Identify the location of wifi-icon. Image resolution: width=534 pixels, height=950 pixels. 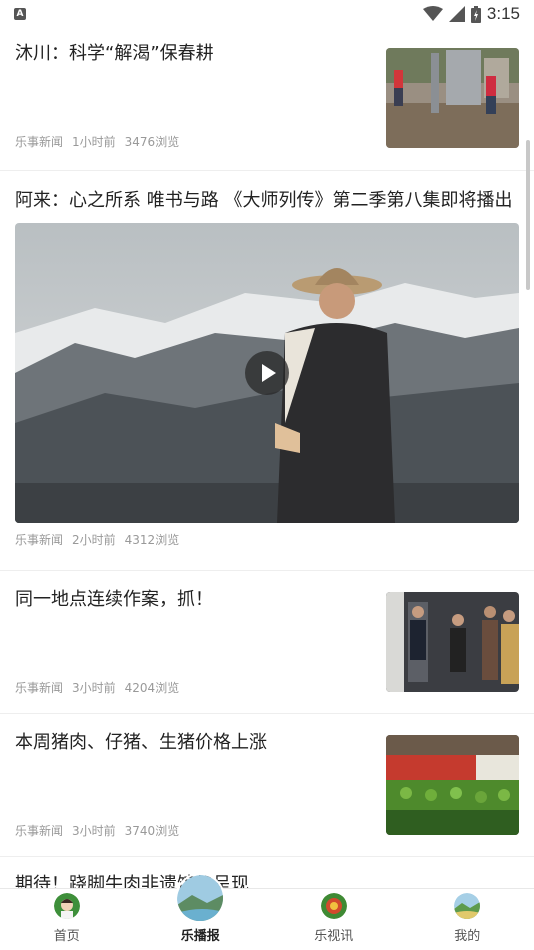
(432, 13).